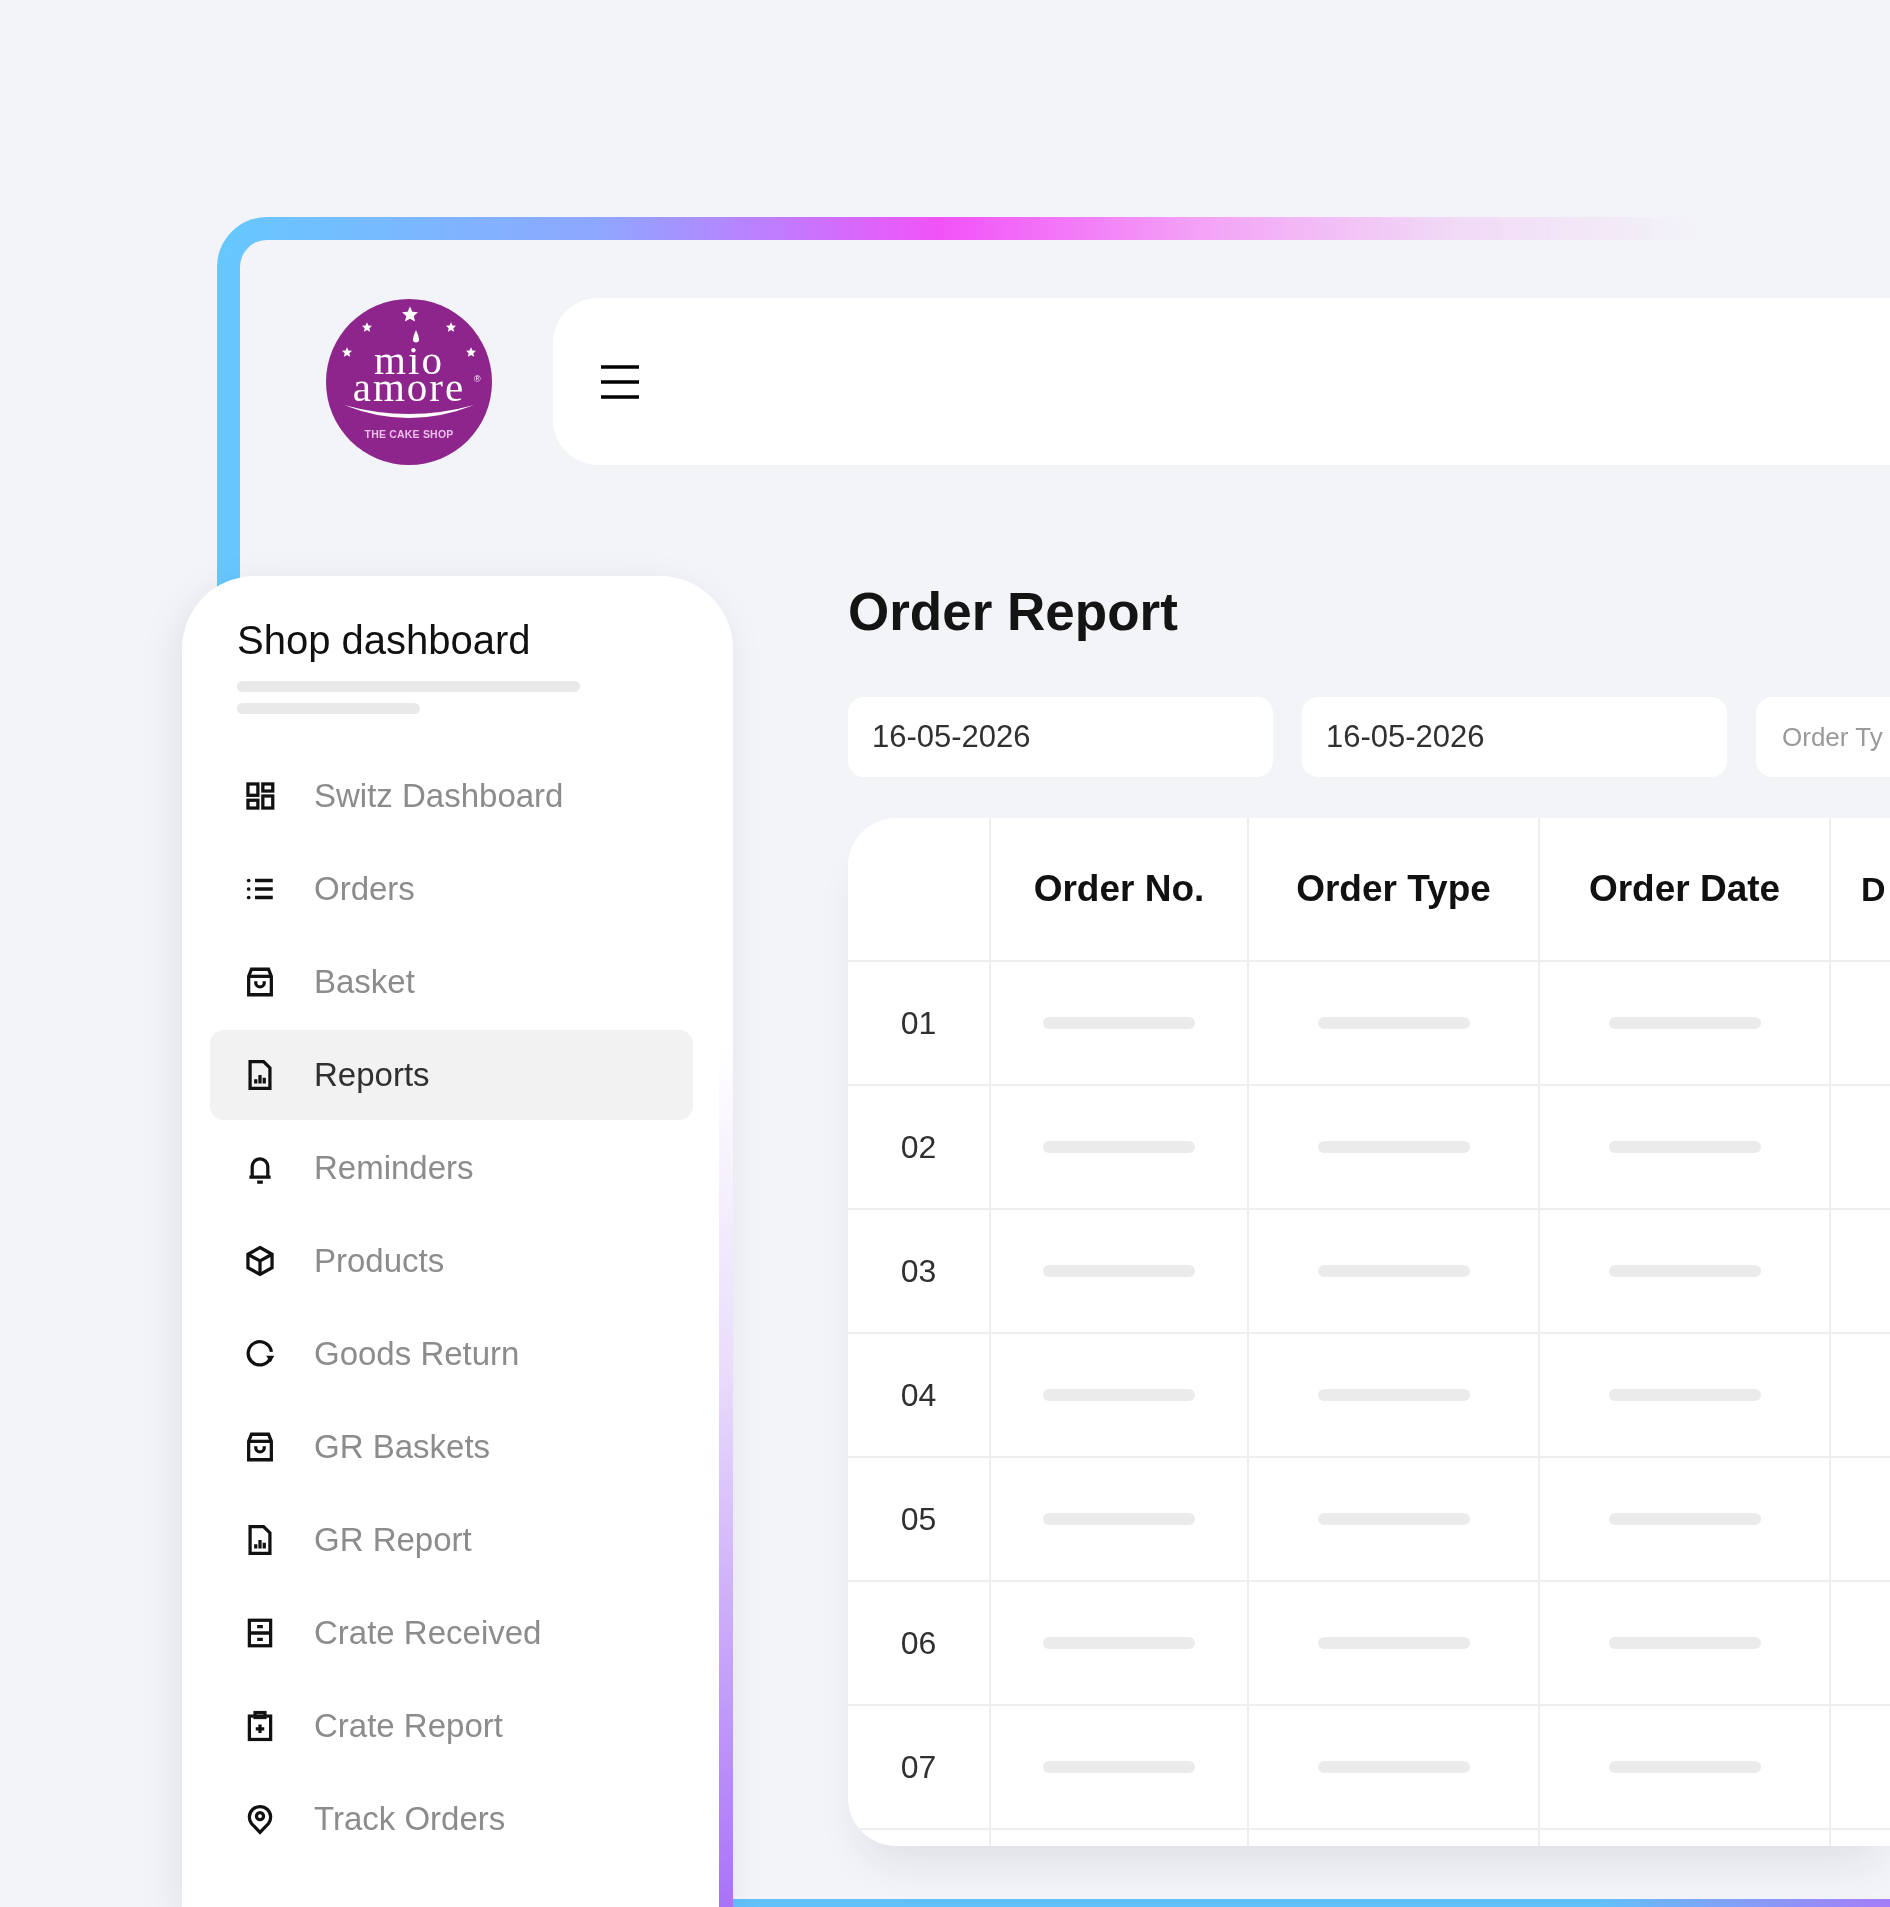 Image resolution: width=1890 pixels, height=1907 pixels. Describe the element at coordinates (1684, 889) in the screenshot. I see `column-header: Order Date` at that location.